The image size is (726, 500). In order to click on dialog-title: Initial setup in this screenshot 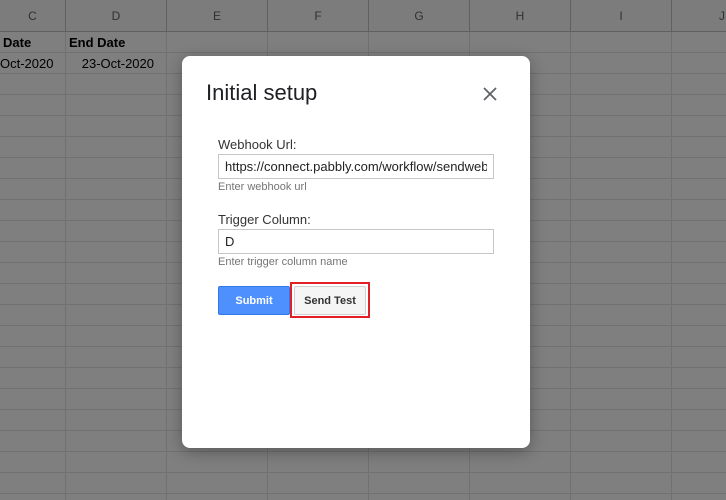, I will do `click(262, 92)`.